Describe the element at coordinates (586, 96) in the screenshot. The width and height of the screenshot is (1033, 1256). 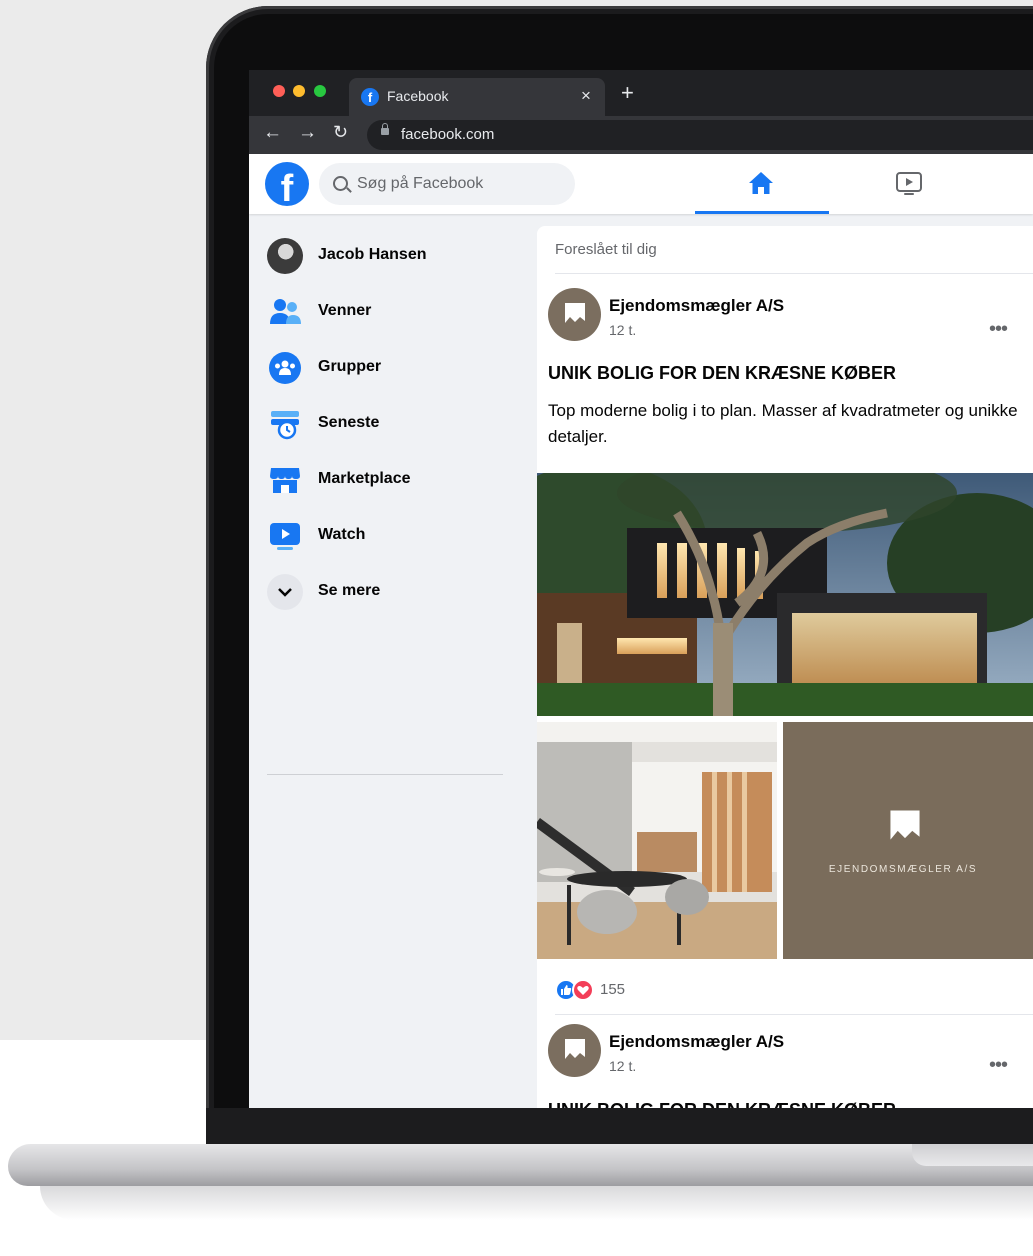
I see `tab-close-icon: ×` at that location.